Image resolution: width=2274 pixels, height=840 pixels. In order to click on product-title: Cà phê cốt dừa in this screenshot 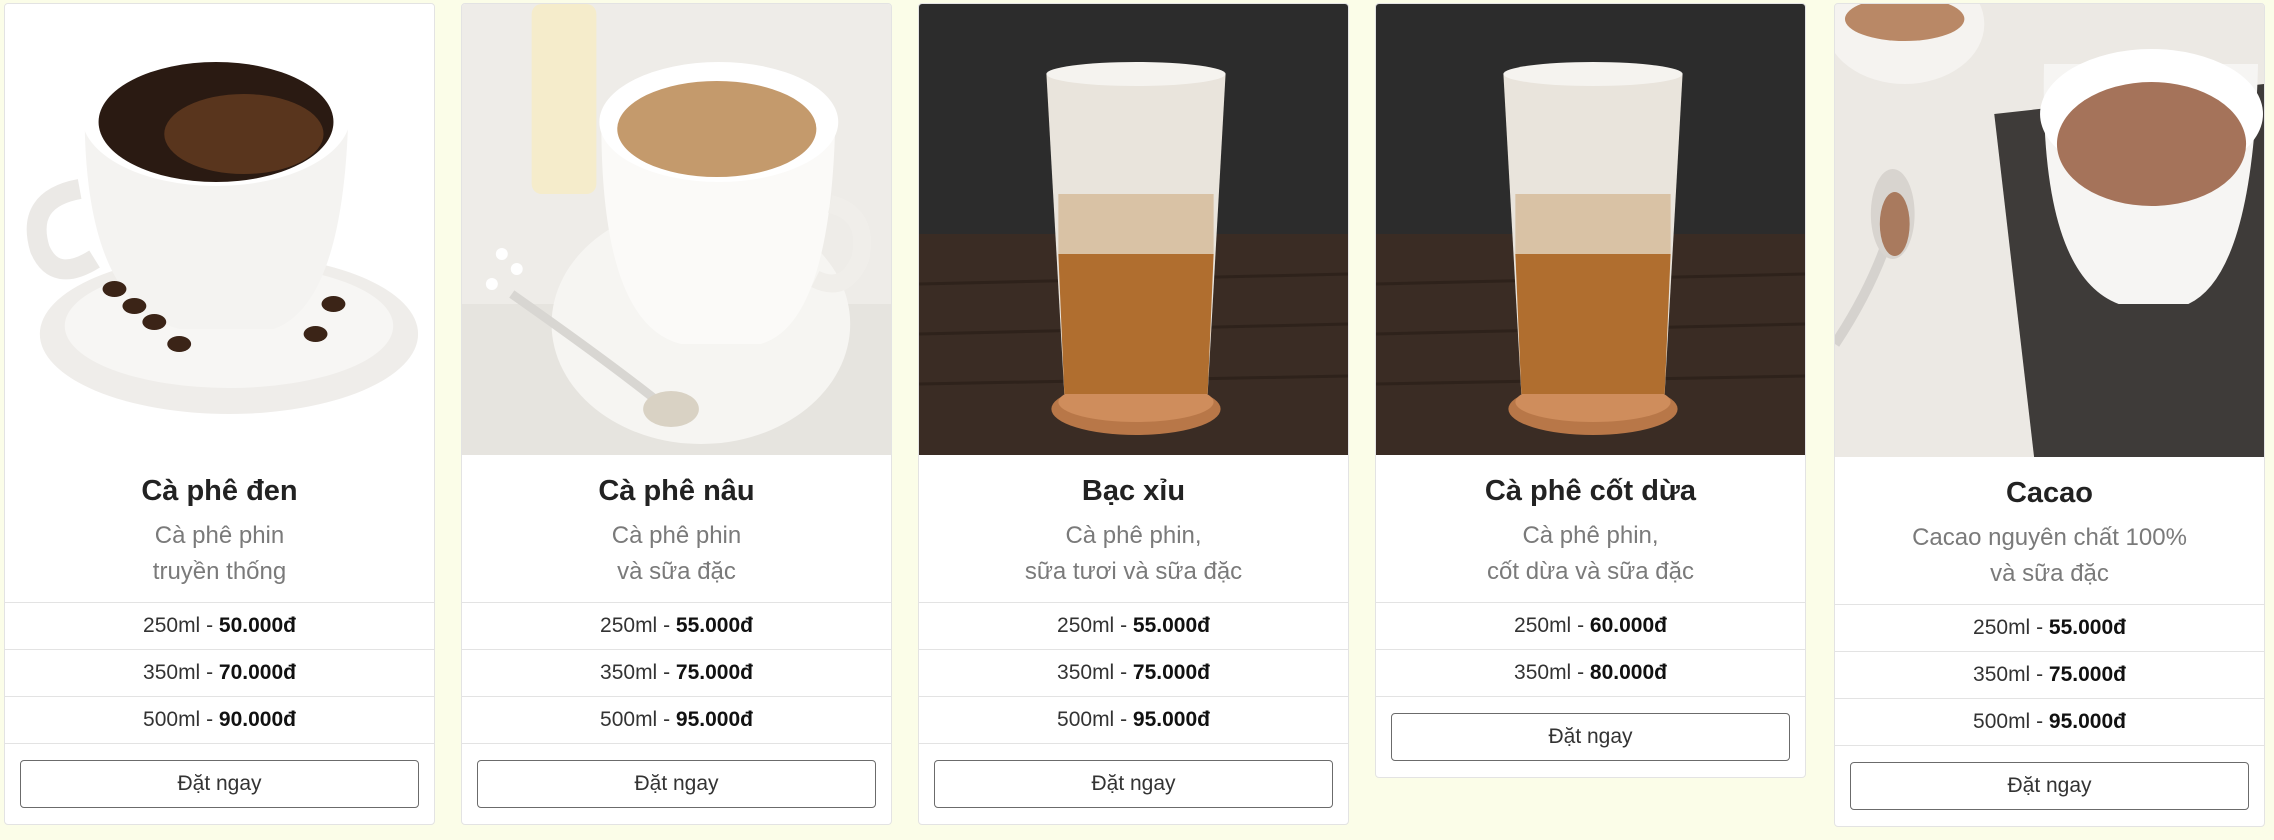, I will do `click(1590, 491)`.